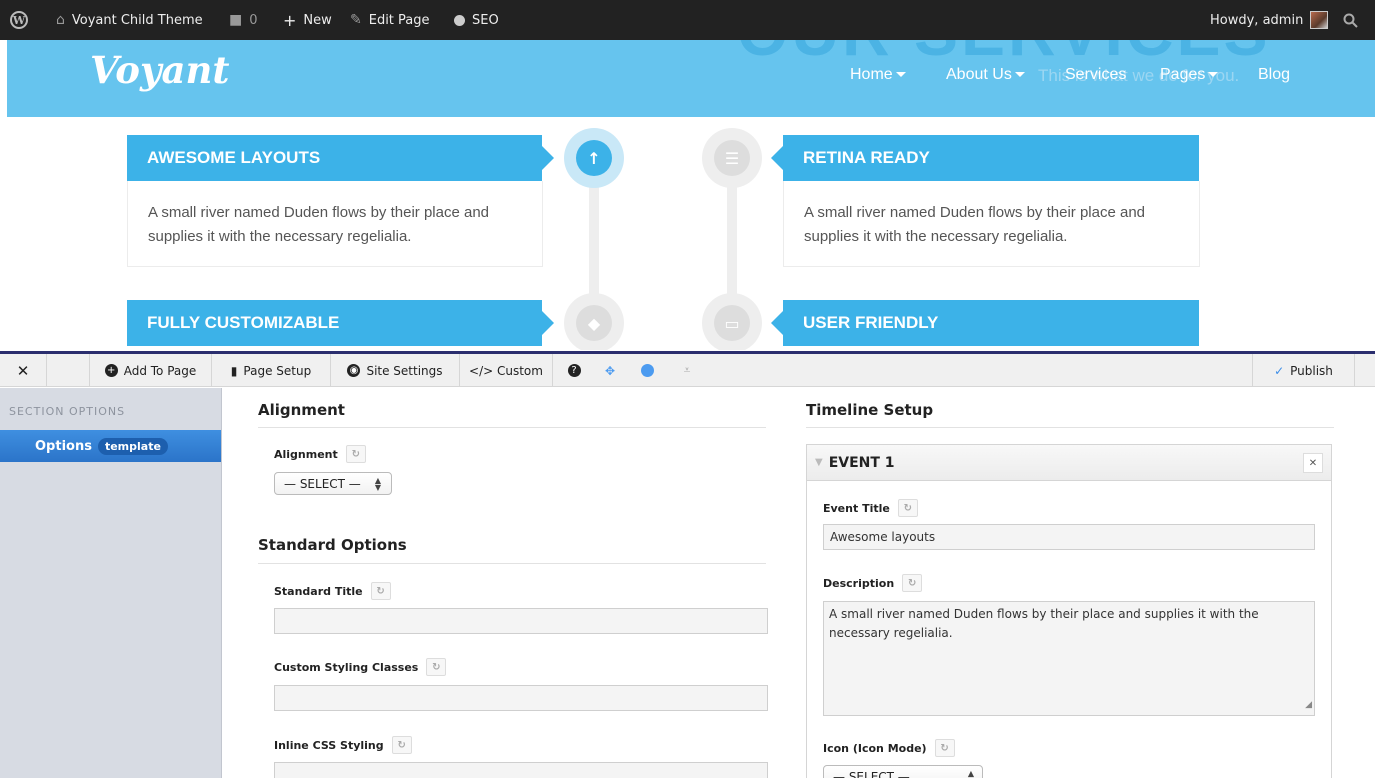  I want to click on standard-options-title: Standard Options, so click(332, 545).